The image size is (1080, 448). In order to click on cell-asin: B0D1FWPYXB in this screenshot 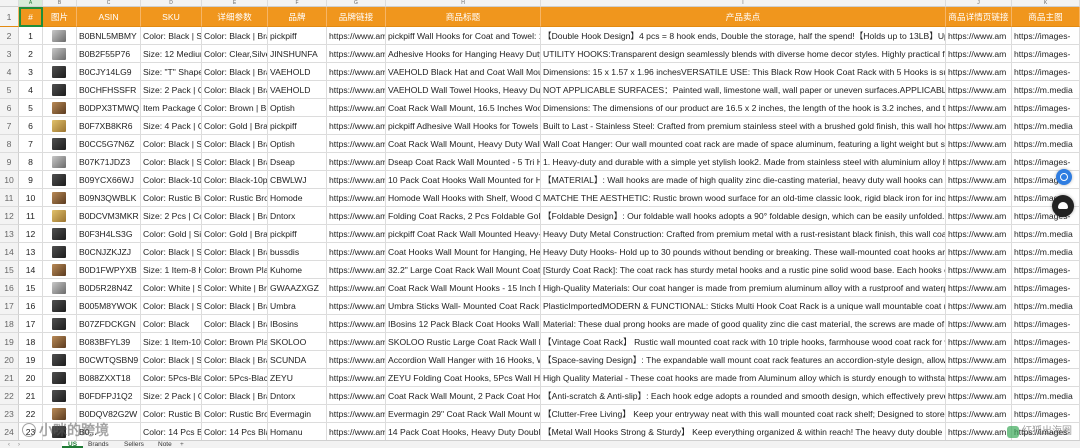, I will do `click(109, 270)`.